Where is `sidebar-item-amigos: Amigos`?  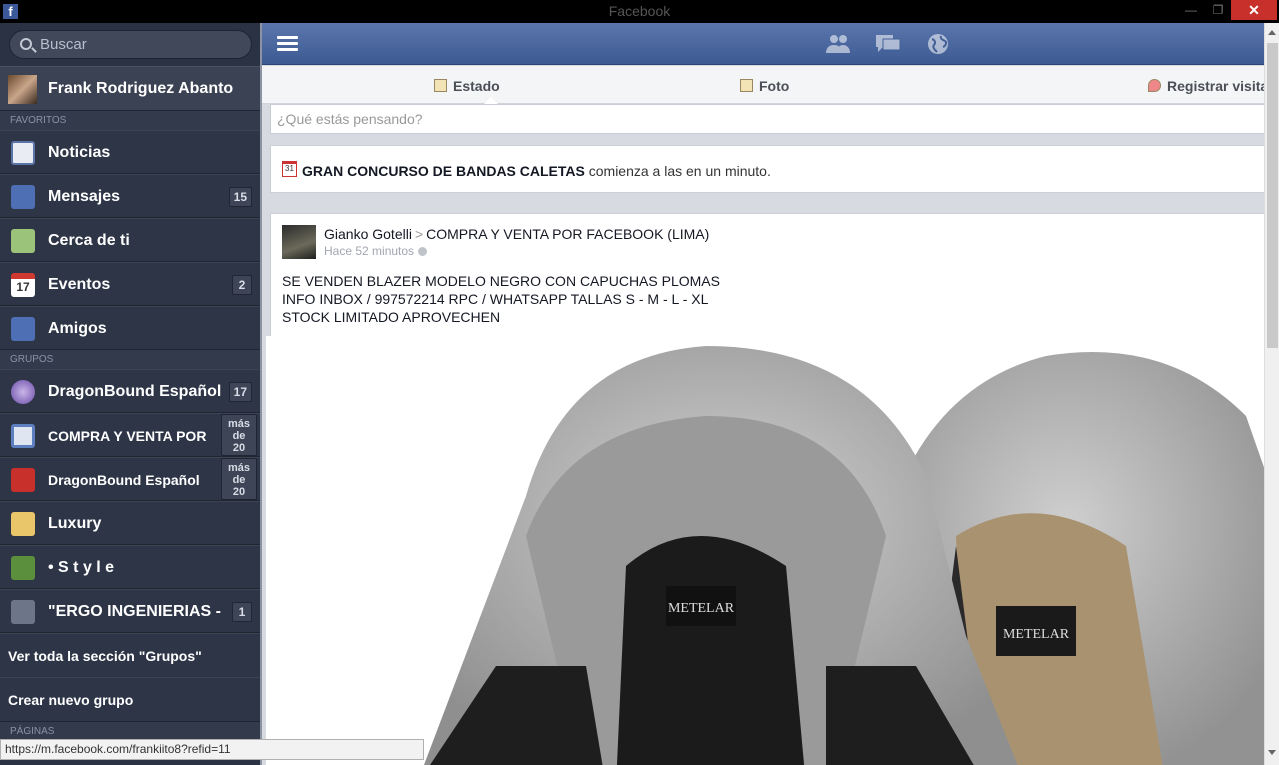
sidebar-item-amigos: Amigos is located at coordinates (130, 328).